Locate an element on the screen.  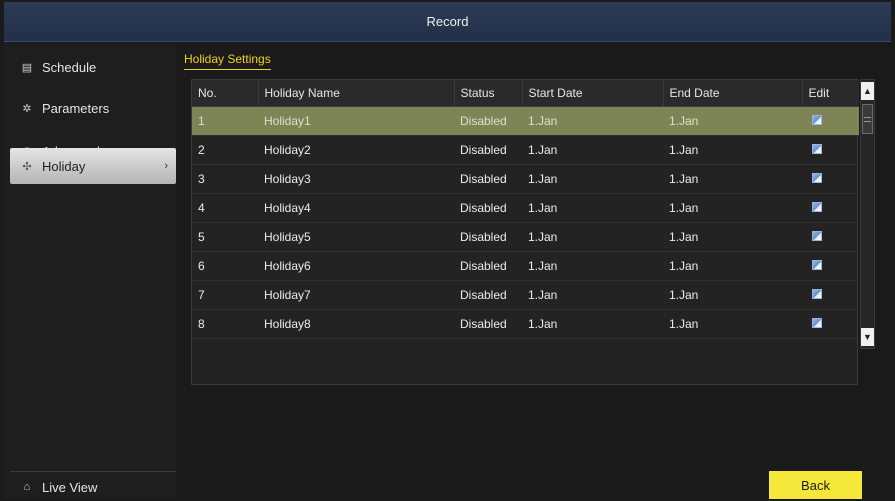
sidebar-item-schedule: ▤ Schedule is located at coordinates (93, 67).